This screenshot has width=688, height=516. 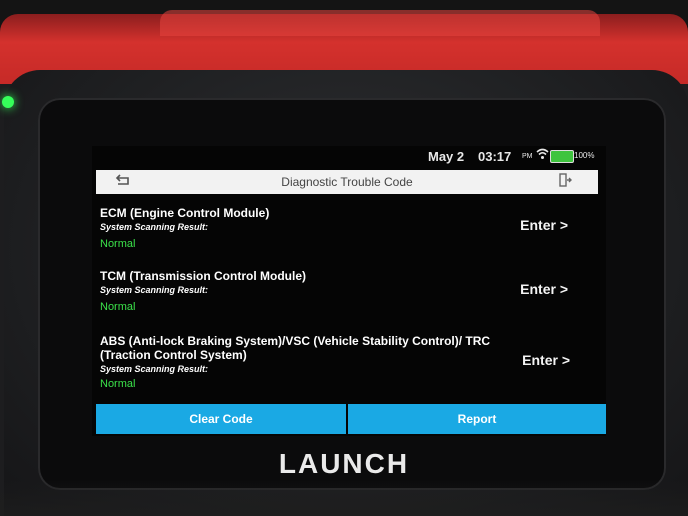 I want to click on status-time: 03:17, so click(x=495, y=156).